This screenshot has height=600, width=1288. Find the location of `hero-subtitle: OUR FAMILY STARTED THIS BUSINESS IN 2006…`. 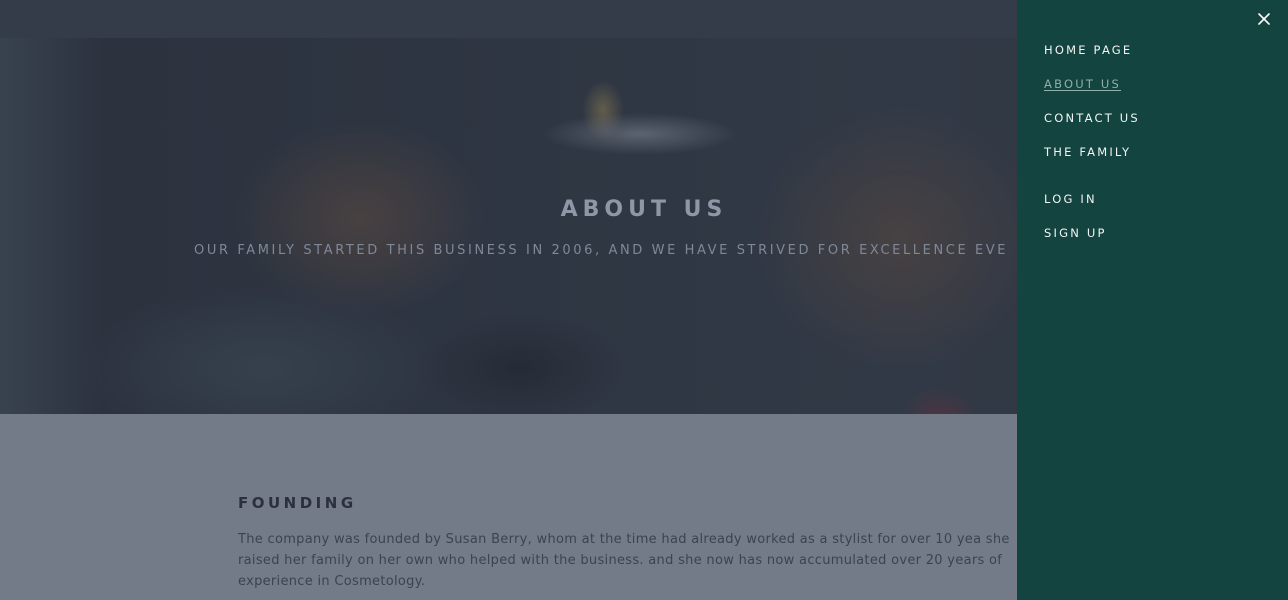

hero-subtitle: OUR FAMILY STARTED THIS BUSINESS IN 2006… is located at coordinates (601, 250).